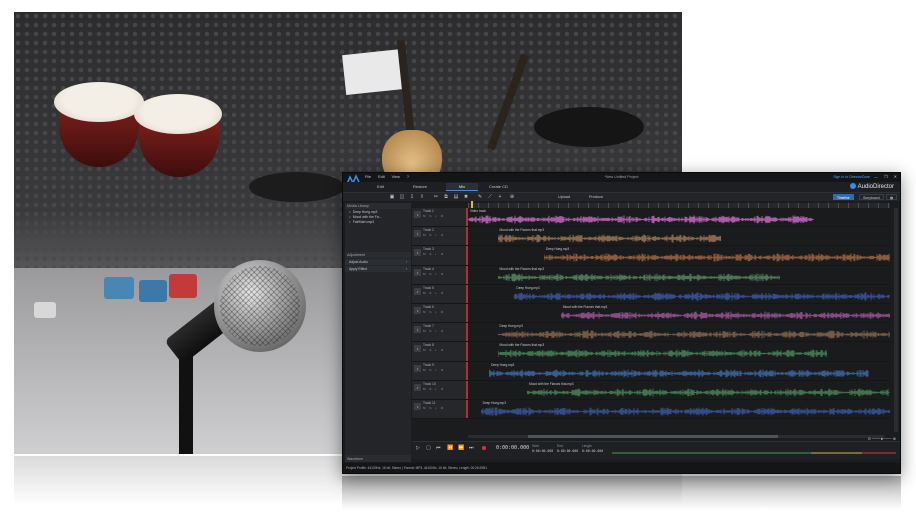 The height and width of the screenshot is (515, 916). Describe the element at coordinates (428, 448) in the screenshot. I see `stop-icon: ▢` at that location.